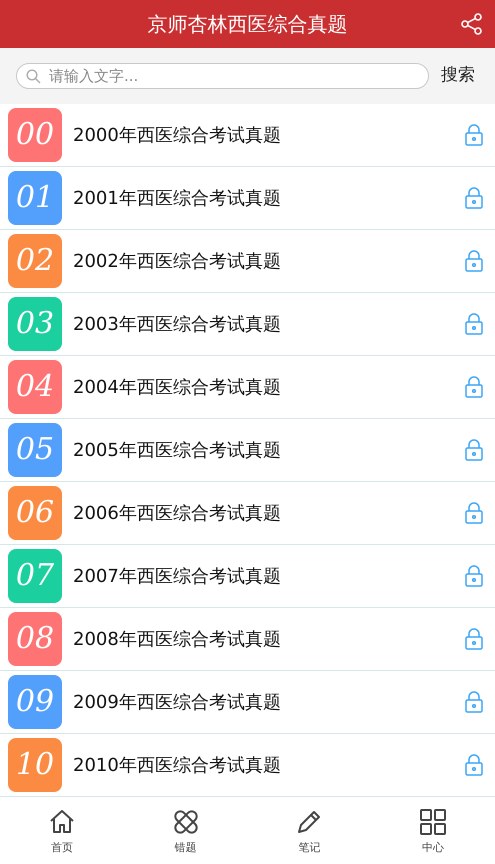  Describe the element at coordinates (35, 702) in the screenshot. I see `number-badge: 09` at that location.